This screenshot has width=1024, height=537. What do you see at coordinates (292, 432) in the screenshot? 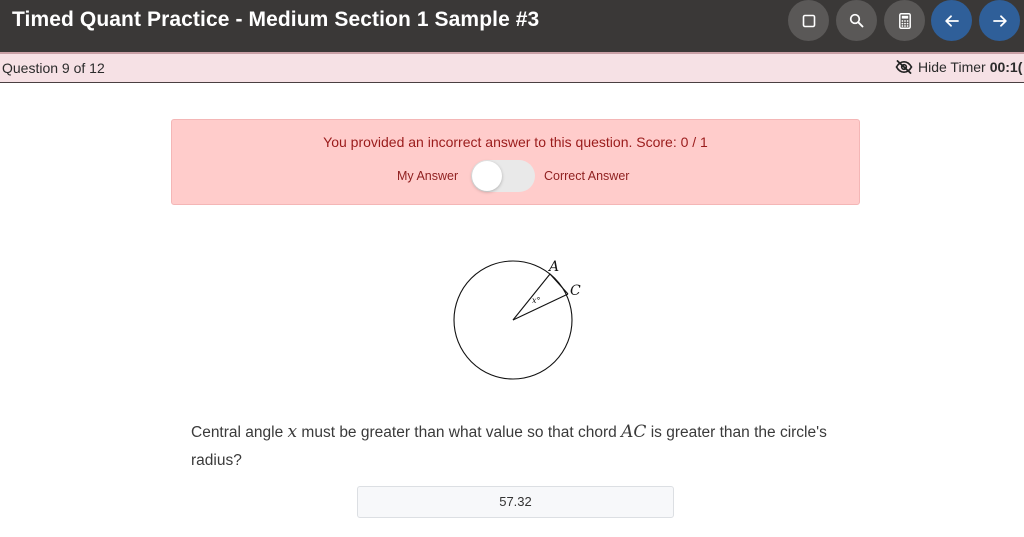
I see `math-x: x` at bounding box center [292, 432].